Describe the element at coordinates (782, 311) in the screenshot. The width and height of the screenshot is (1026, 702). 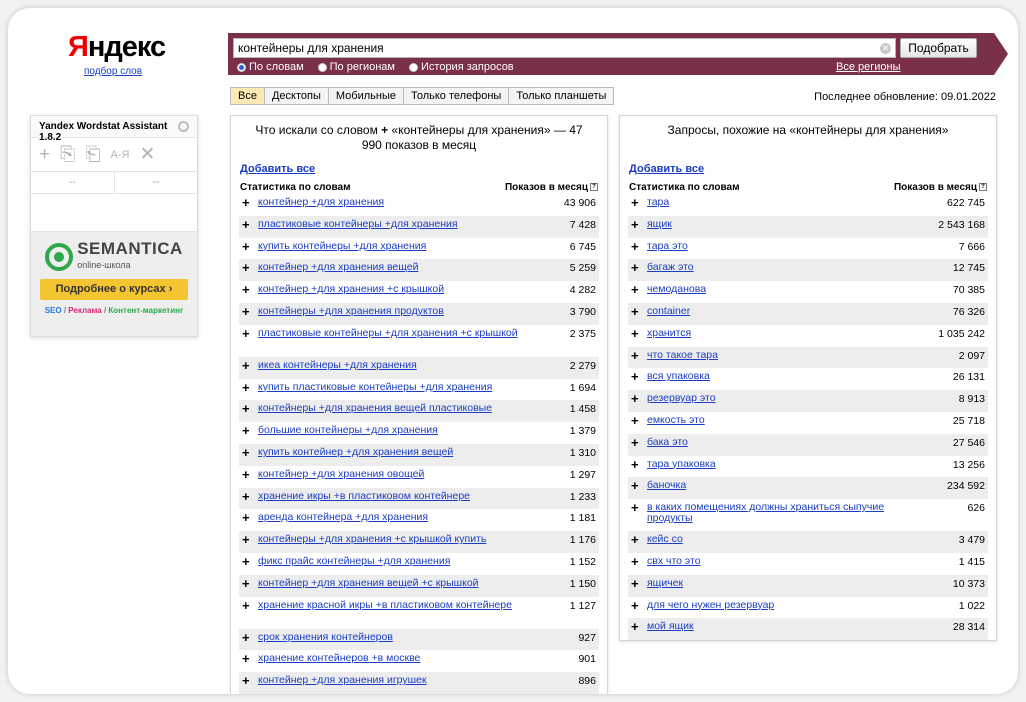
I see `phrase-link: container` at that location.